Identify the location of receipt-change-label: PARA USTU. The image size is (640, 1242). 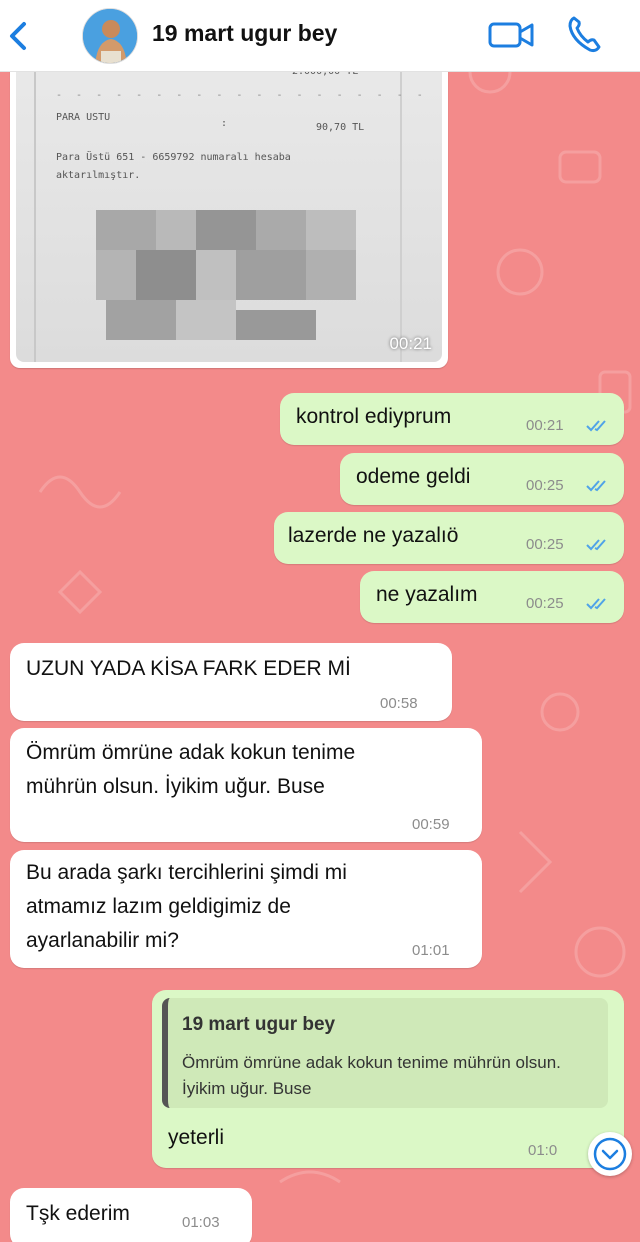
(83, 117).